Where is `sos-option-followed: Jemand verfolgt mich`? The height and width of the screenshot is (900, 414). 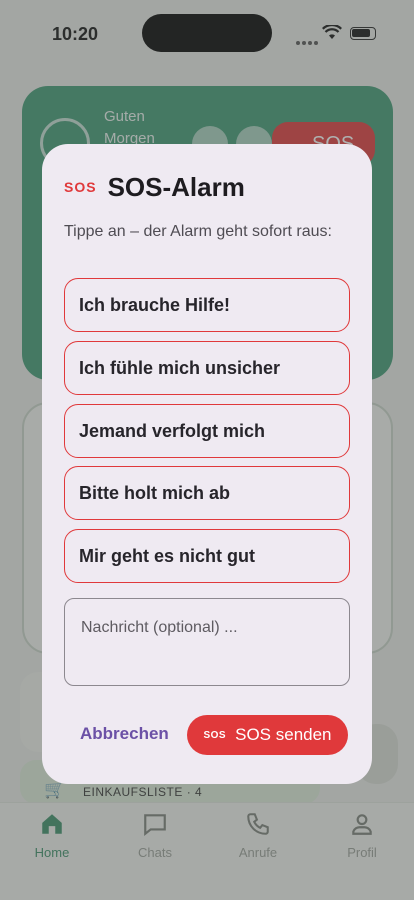
sos-option-followed: Jemand verfolgt mich is located at coordinates (207, 431).